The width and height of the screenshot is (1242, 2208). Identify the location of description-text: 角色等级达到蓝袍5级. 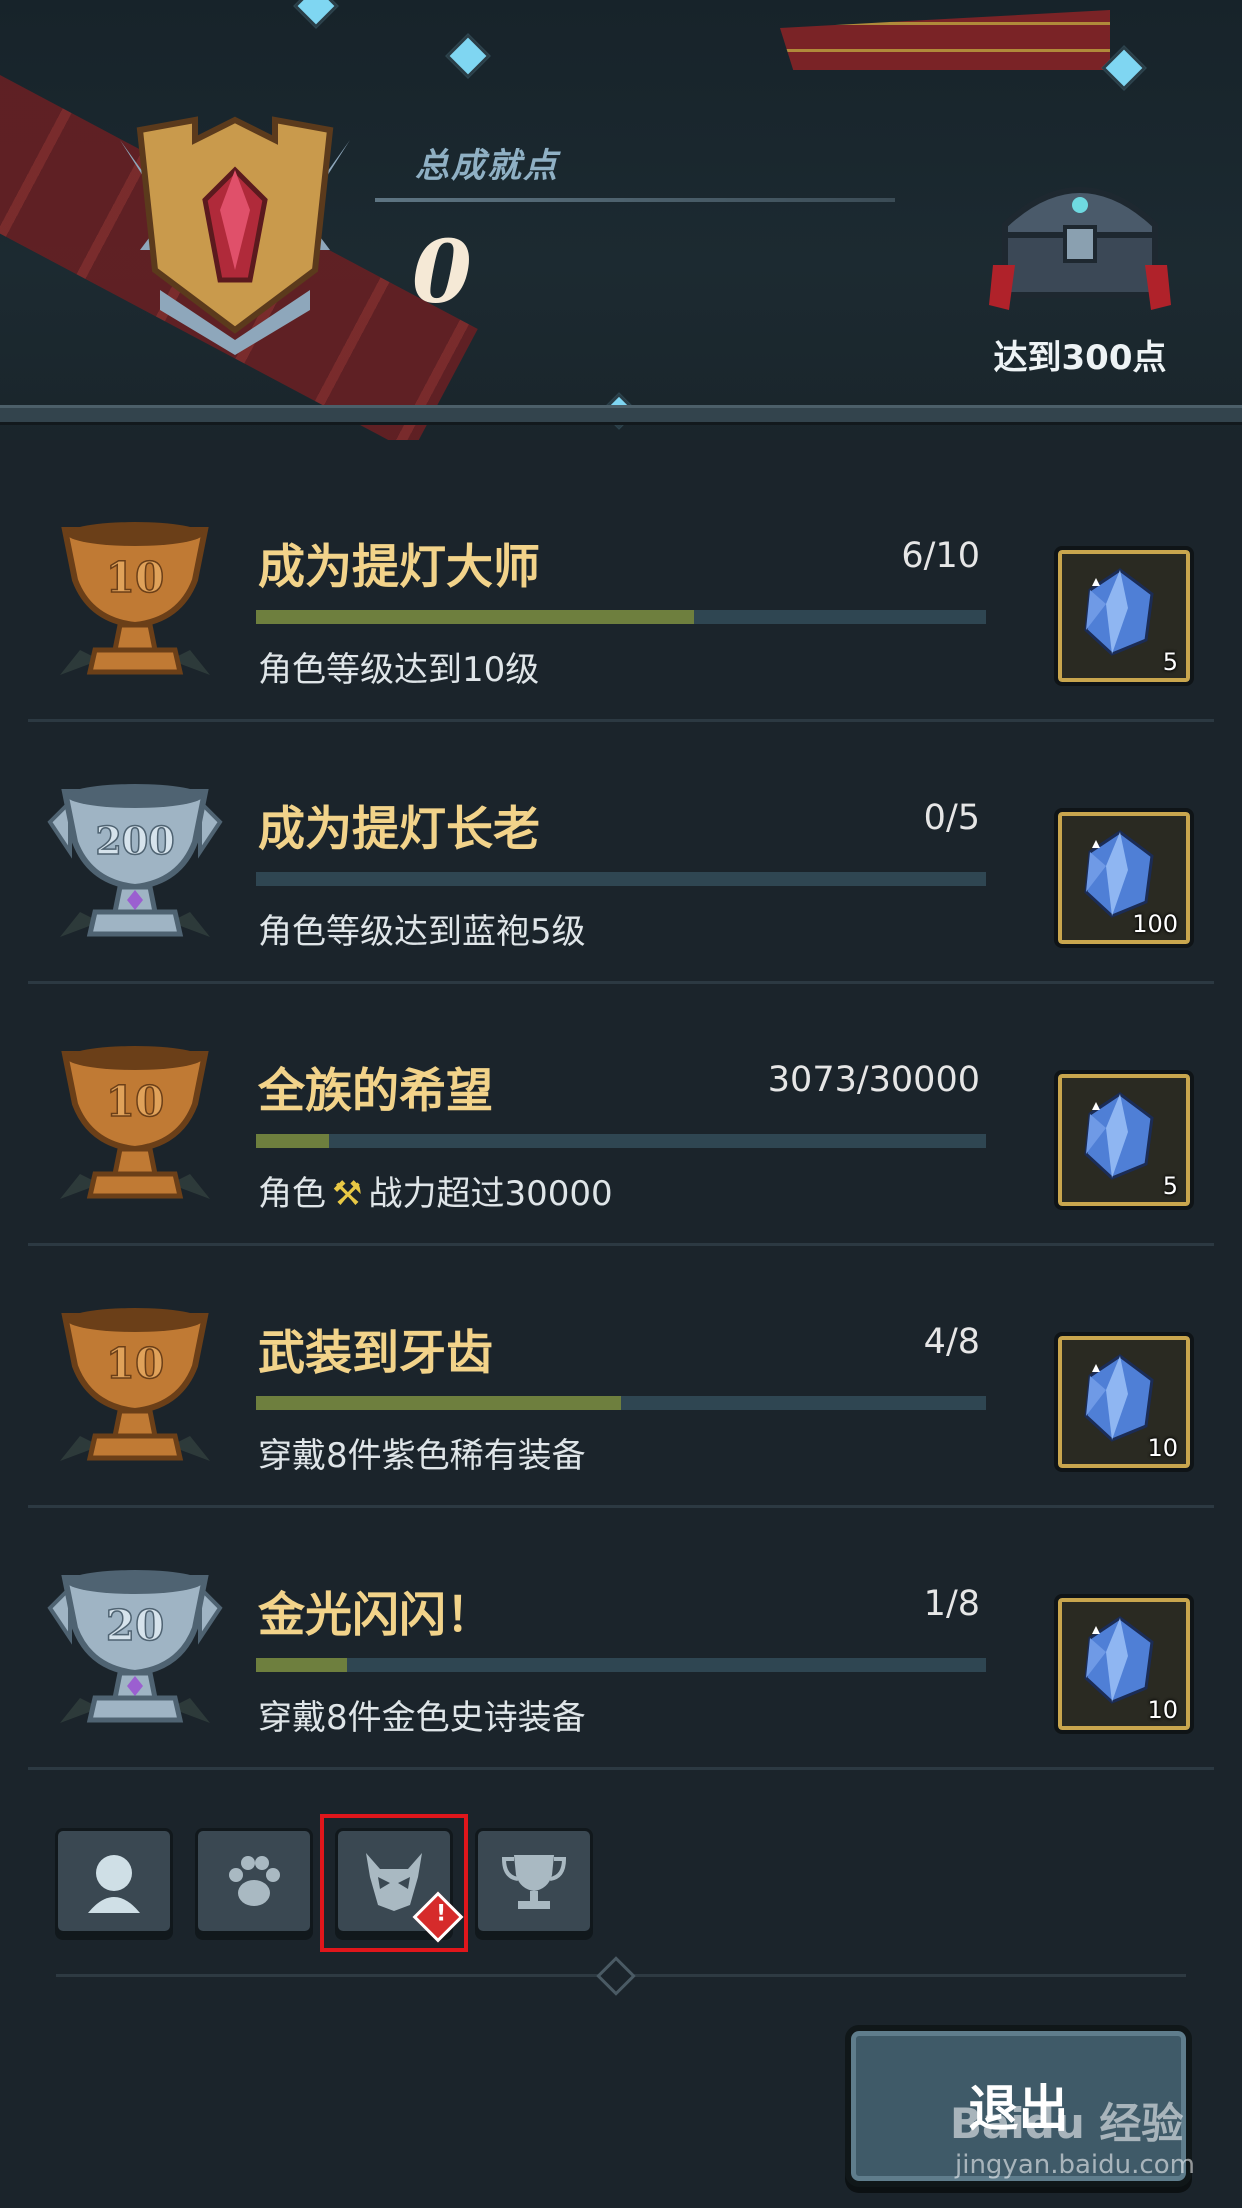
(422, 932).